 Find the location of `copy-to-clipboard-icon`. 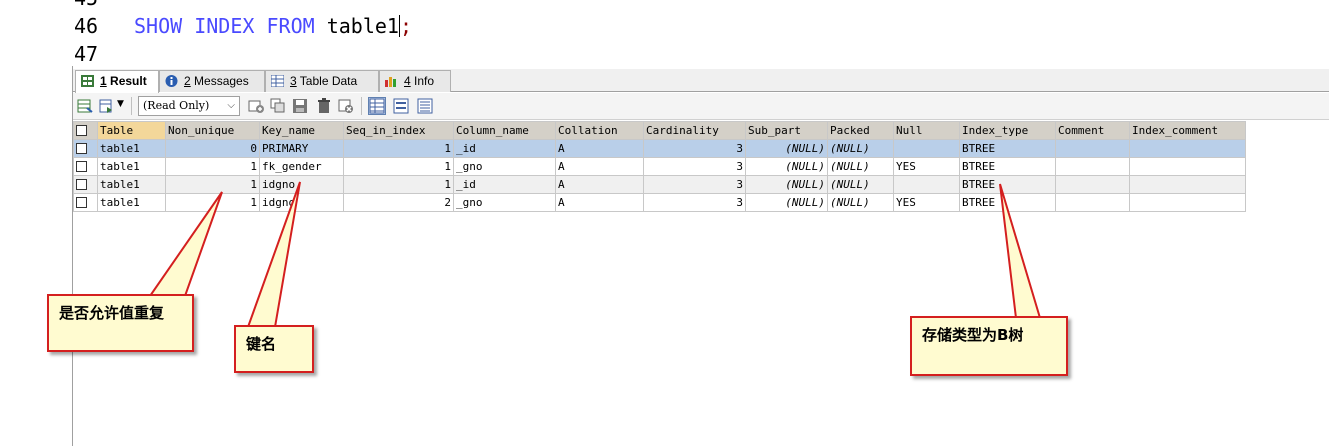

copy-to-clipboard-icon is located at coordinates (107, 106).